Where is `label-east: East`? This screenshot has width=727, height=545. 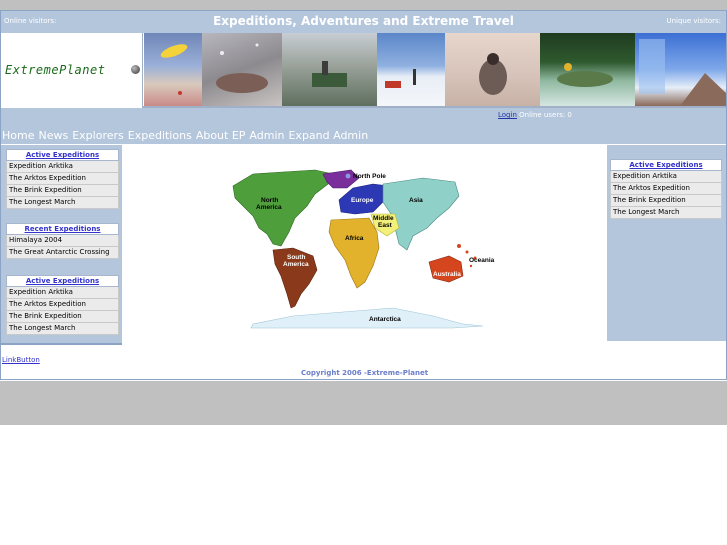
label-east: East is located at coordinates (385, 225).